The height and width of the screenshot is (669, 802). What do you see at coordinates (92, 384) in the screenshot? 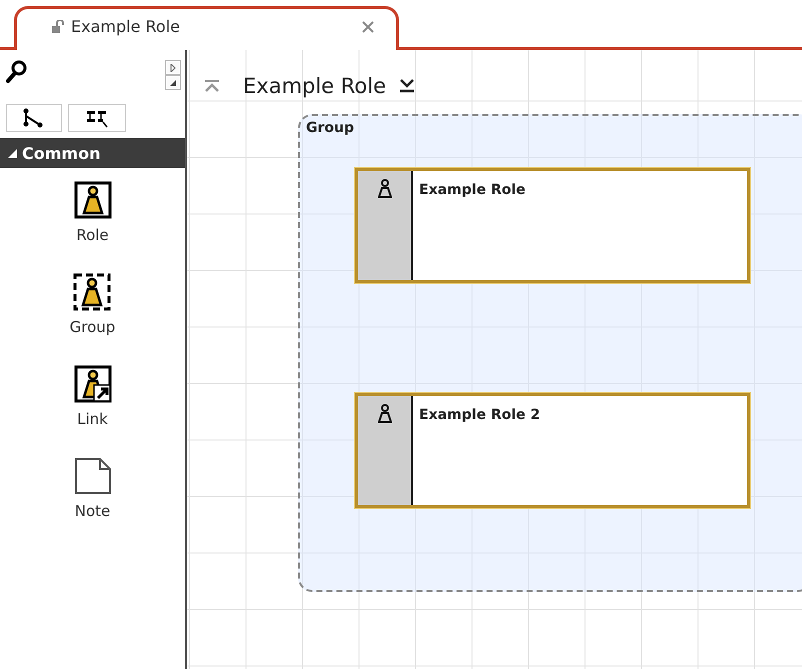
I see `link-icon` at bounding box center [92, 384].